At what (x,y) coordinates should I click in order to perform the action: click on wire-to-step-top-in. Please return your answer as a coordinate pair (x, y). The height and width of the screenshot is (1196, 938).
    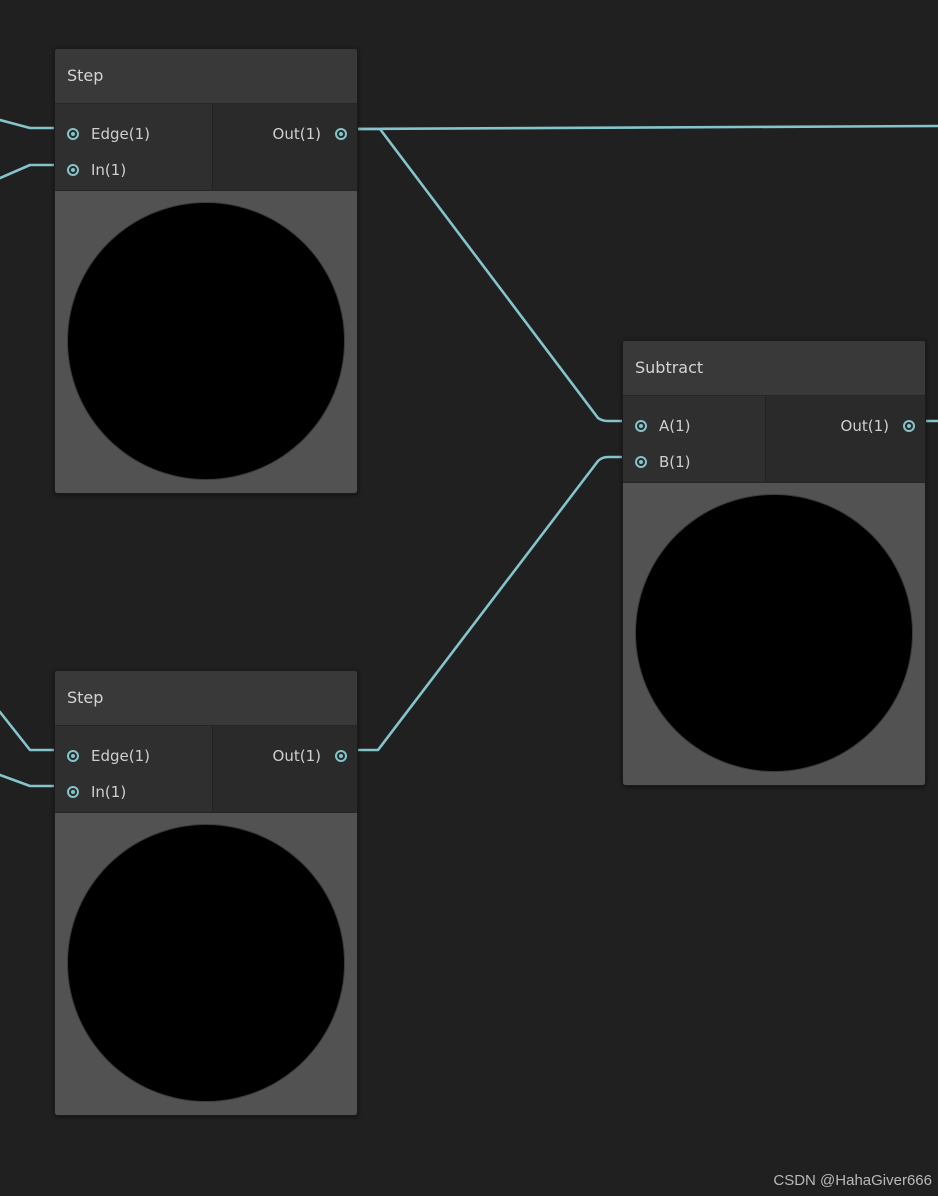
    Looking at the image, I should click on (32, 171).